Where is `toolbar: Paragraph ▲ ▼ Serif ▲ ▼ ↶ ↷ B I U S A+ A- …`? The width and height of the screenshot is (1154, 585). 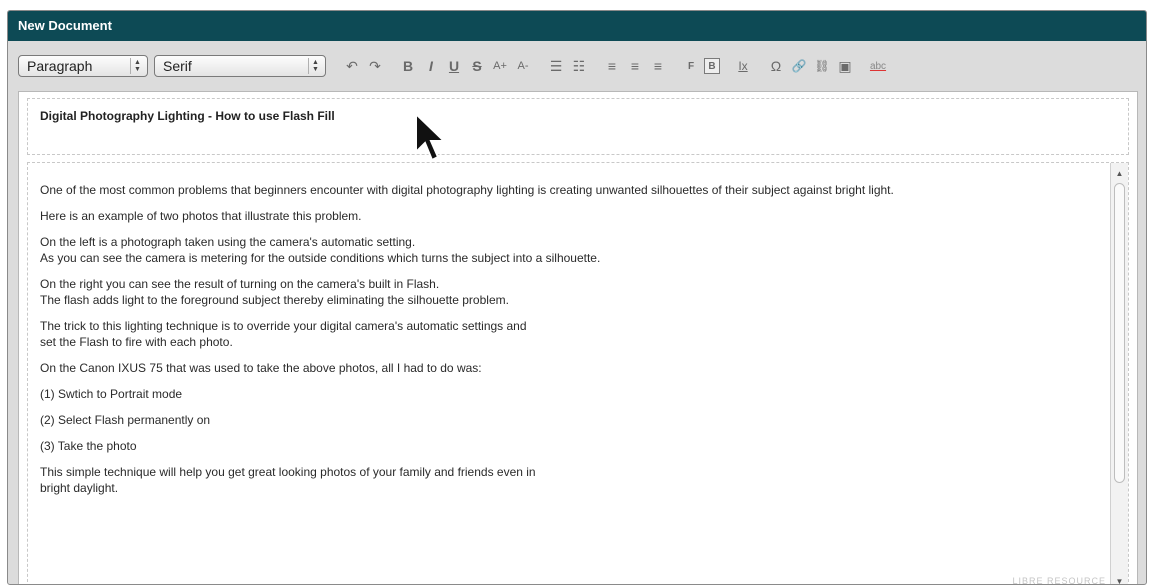 toolbar: Paragraph ▲ ▼ Serif ▲ ▼ ↶ ↷ B I U S A+ A- … is located at coordinates (577, 66).